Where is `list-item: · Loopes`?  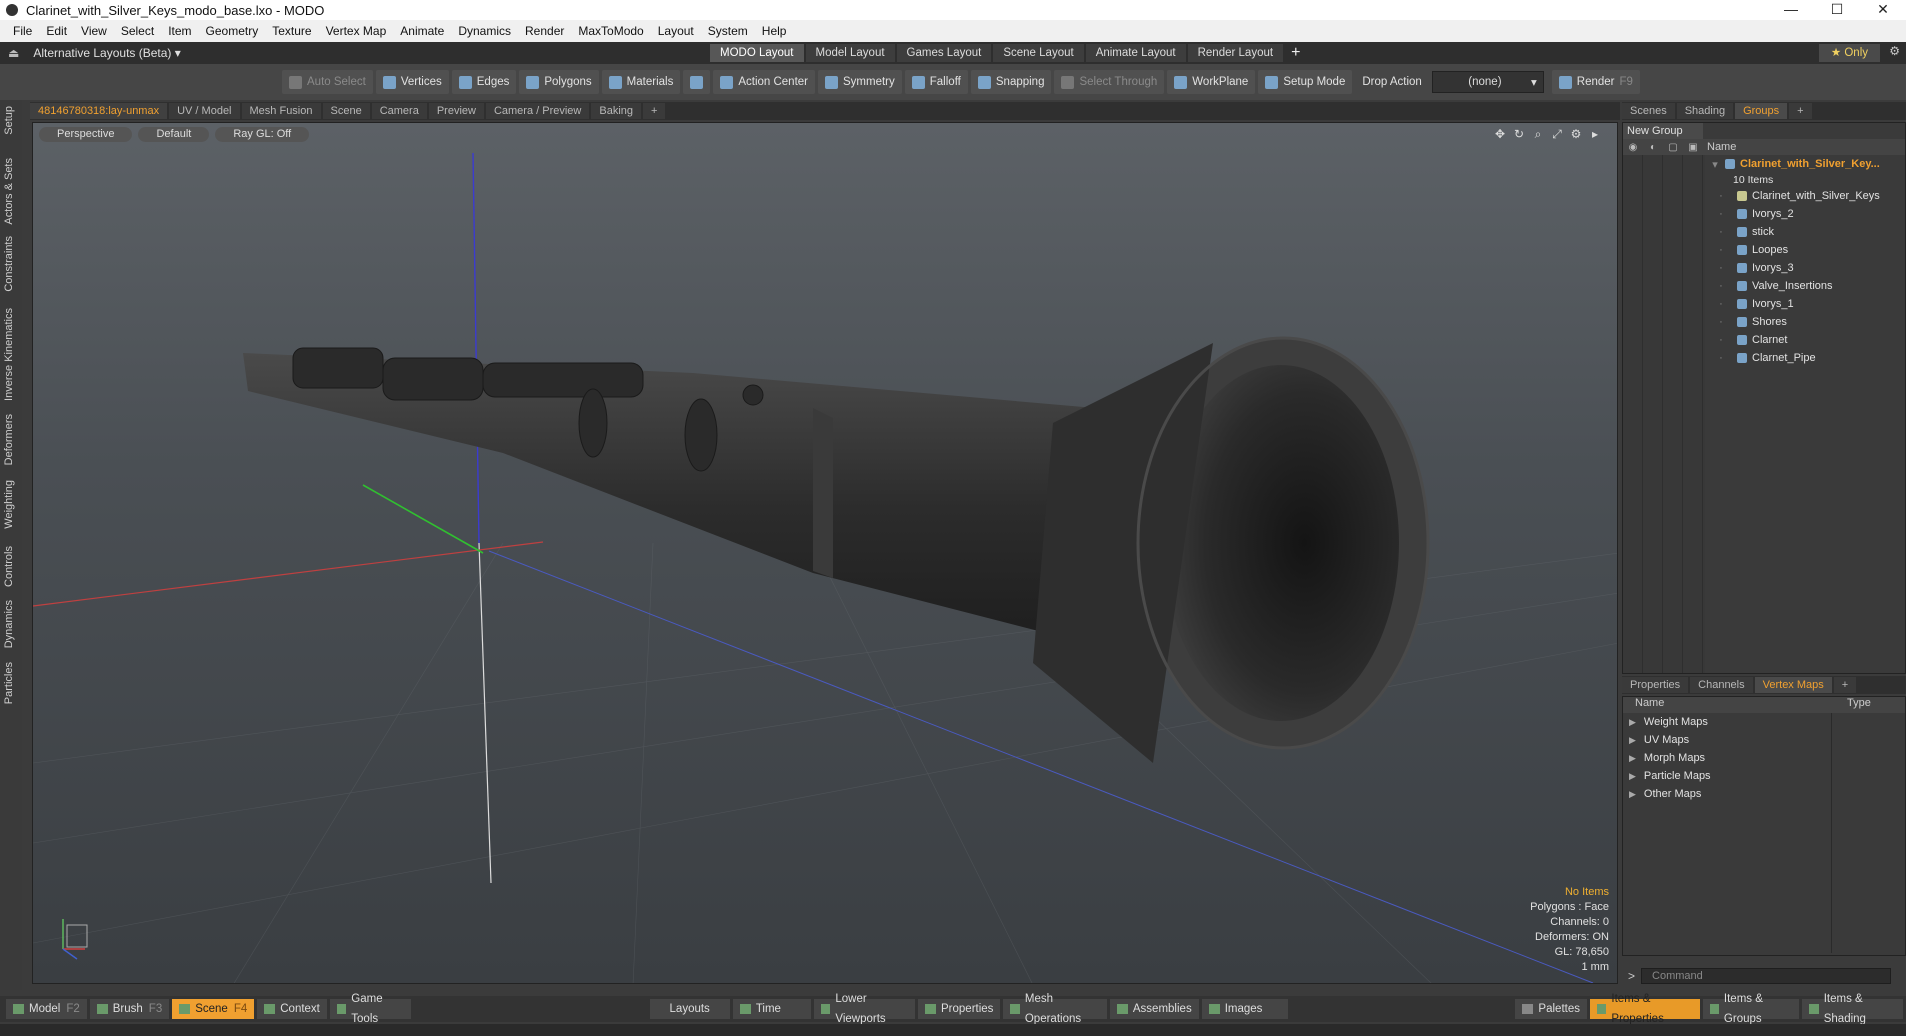 list-item: · Loopes is located at coordinates (1764, 250).